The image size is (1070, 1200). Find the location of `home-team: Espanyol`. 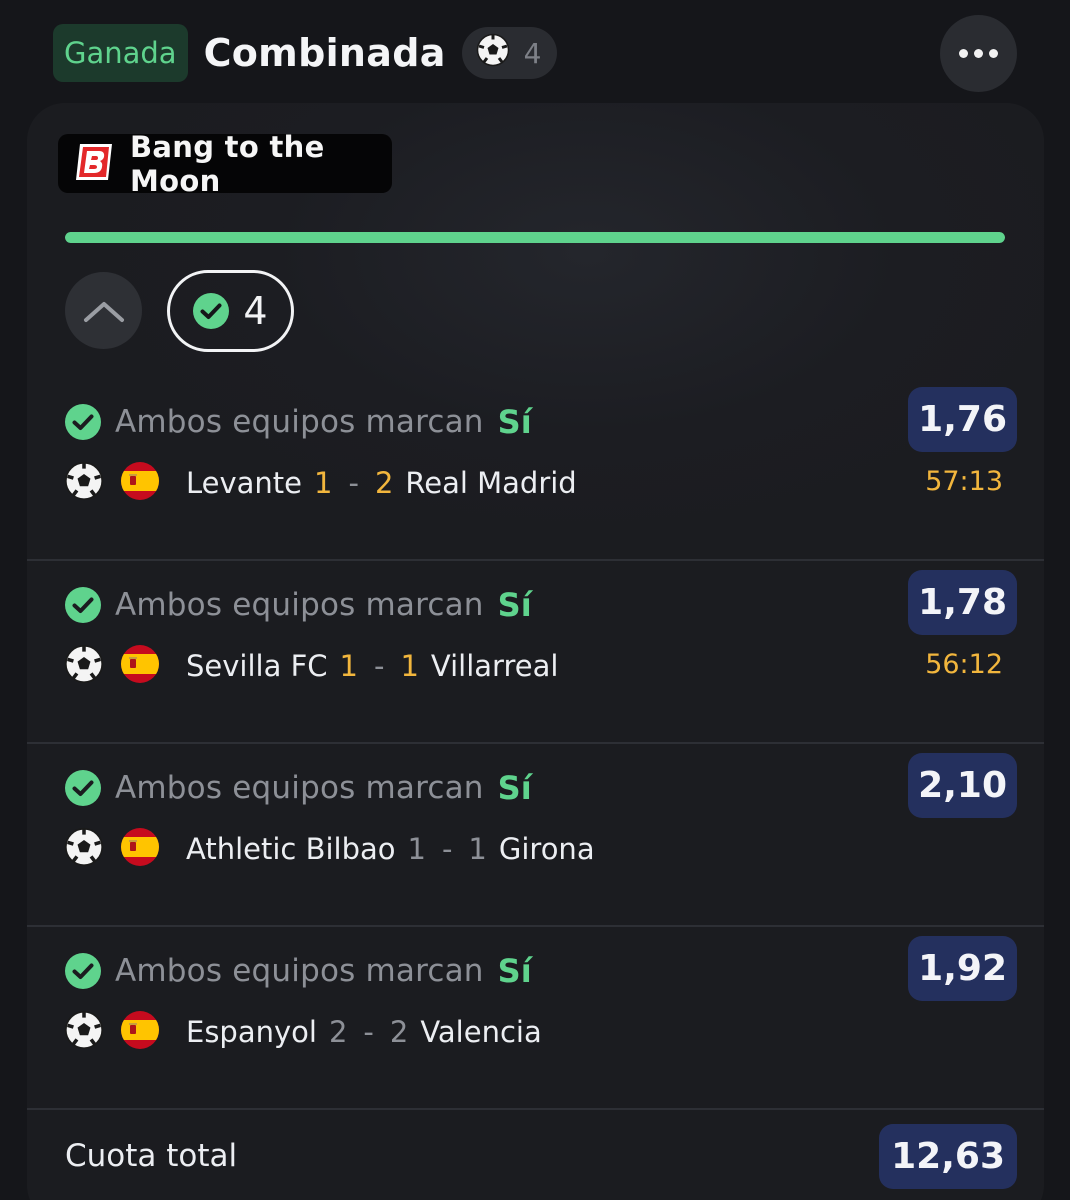

home-team: Espanyol is located at coordinates (251, 1032).